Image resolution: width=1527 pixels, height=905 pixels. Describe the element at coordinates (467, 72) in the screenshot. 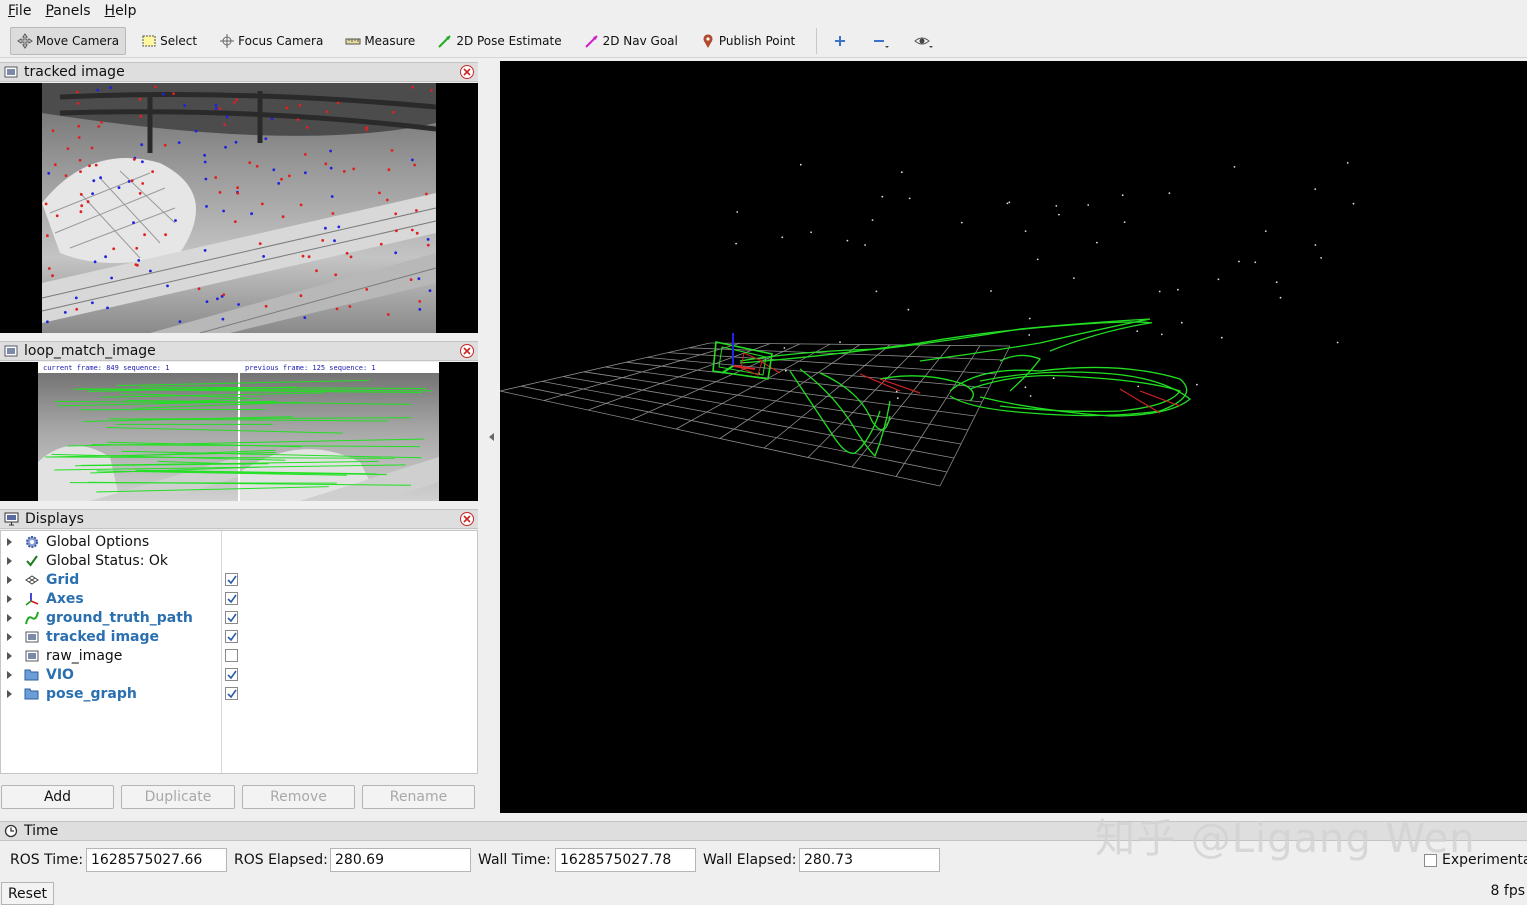

I see `tracked-image-close-button` at that location.